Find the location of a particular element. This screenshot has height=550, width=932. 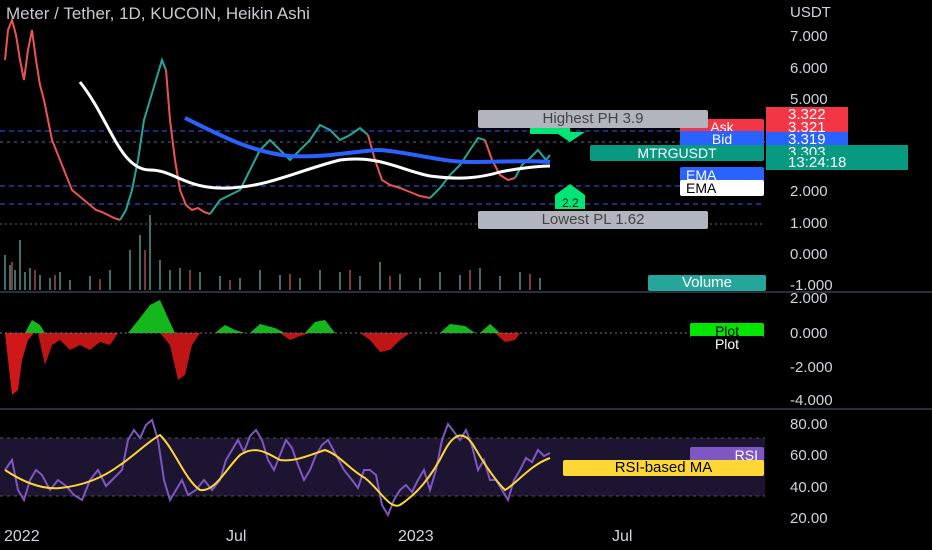

lowest-pivot-label: Lowest PL 1.62 is located at coordinates (593, 220).